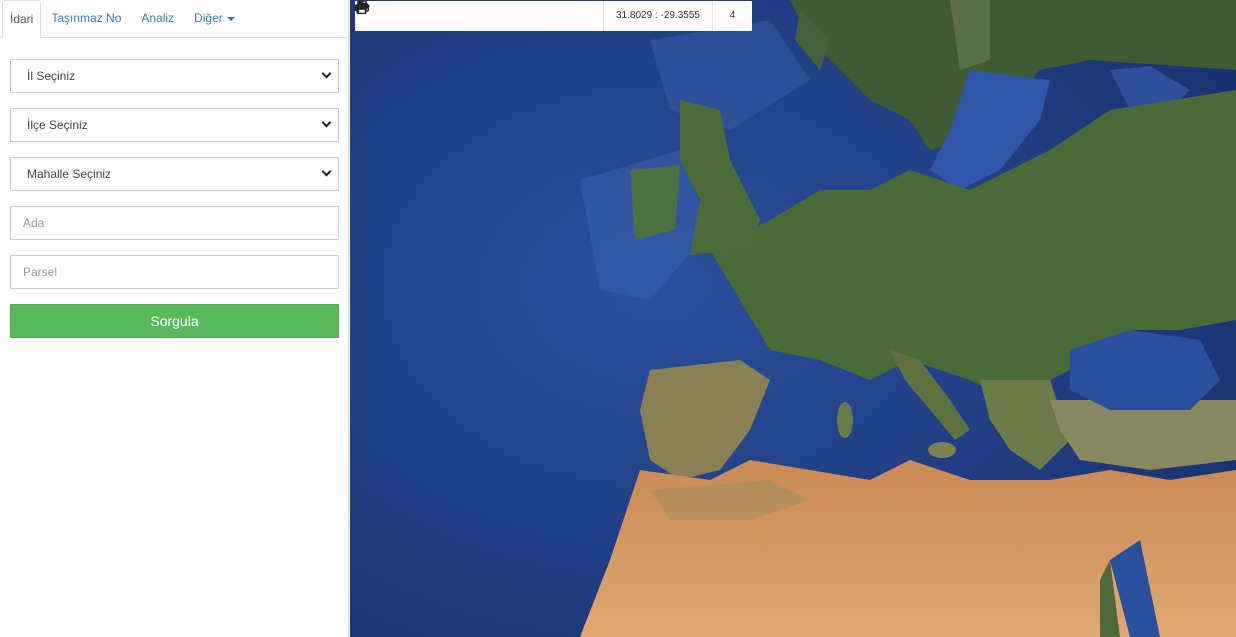  I want to click on zoom-out-icon, so click(386, 16).